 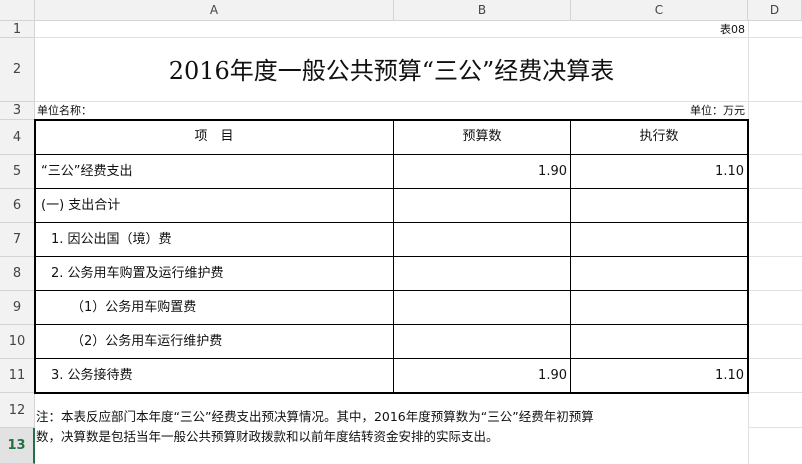 What do you see at coordinates (391, 71) in the screenshot?
I see `page-title: 2016年度一般公共预算“三公”经费决算表` at bounding box center [391, 71].